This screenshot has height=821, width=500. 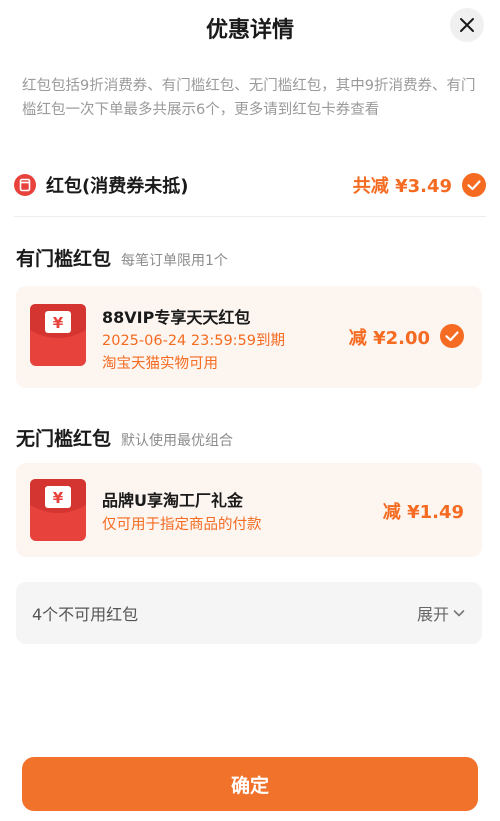 I want to click on coupon-card-brand: ¥ 品牌U享淘工厂礼金 仅可用于指定商品的付款 减 ¥1.49, so click(x=249, y=510).